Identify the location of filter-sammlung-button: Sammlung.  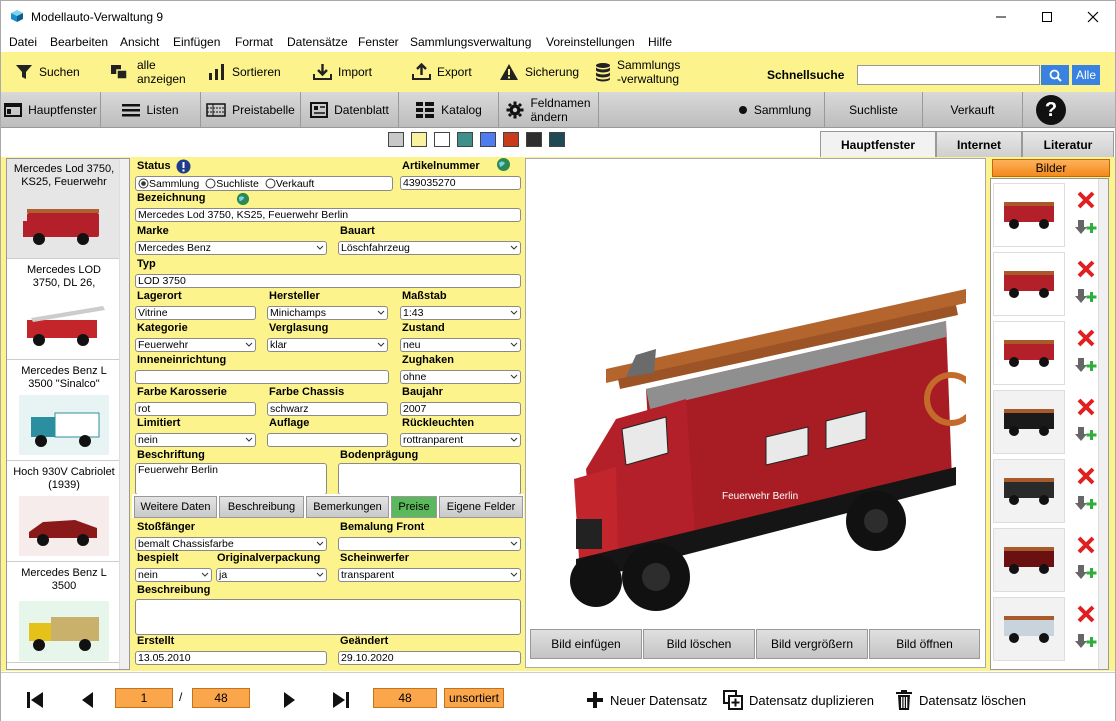
(775, 109).